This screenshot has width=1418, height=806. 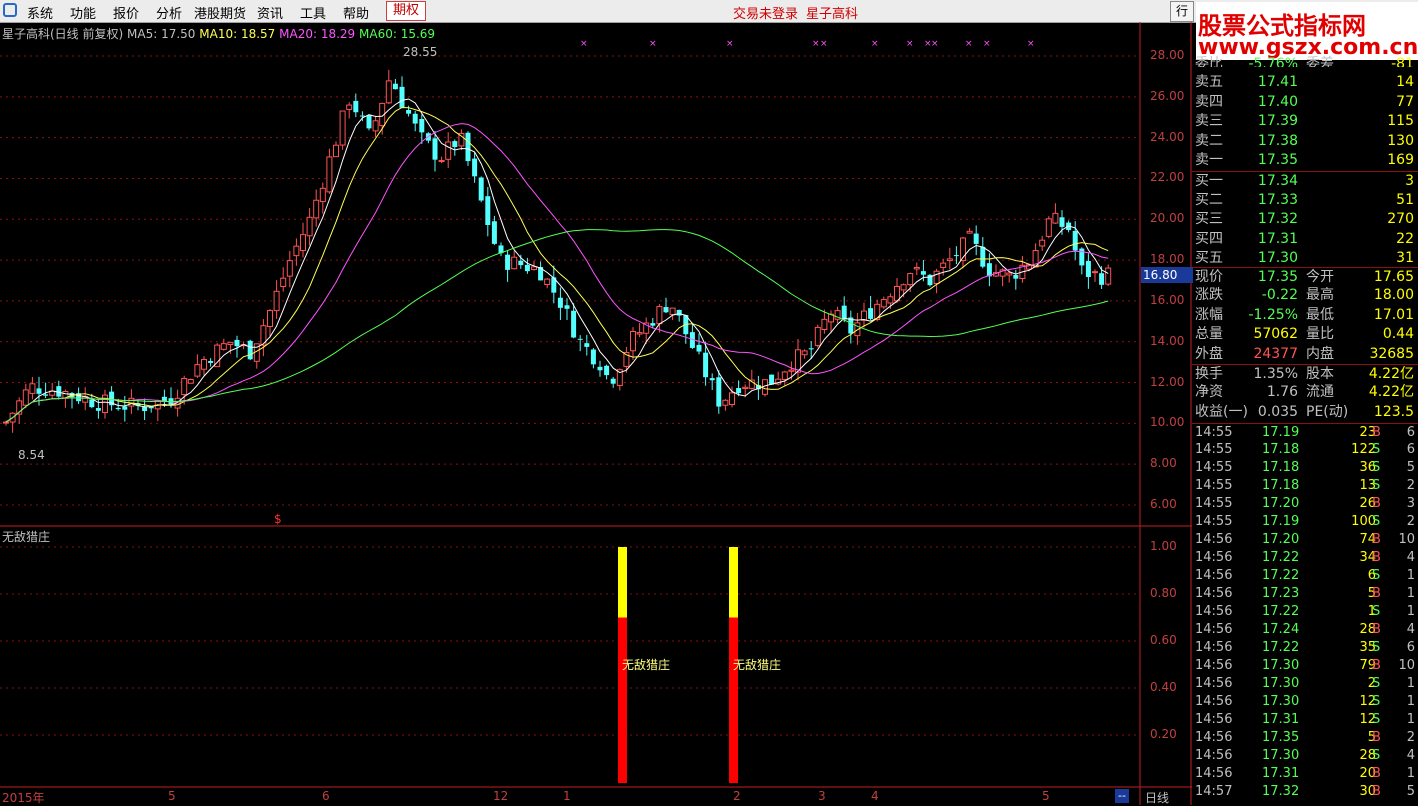 I want to click on tick-row: 14:55 17.18 13 S 2, so click(x=1305, y=485).